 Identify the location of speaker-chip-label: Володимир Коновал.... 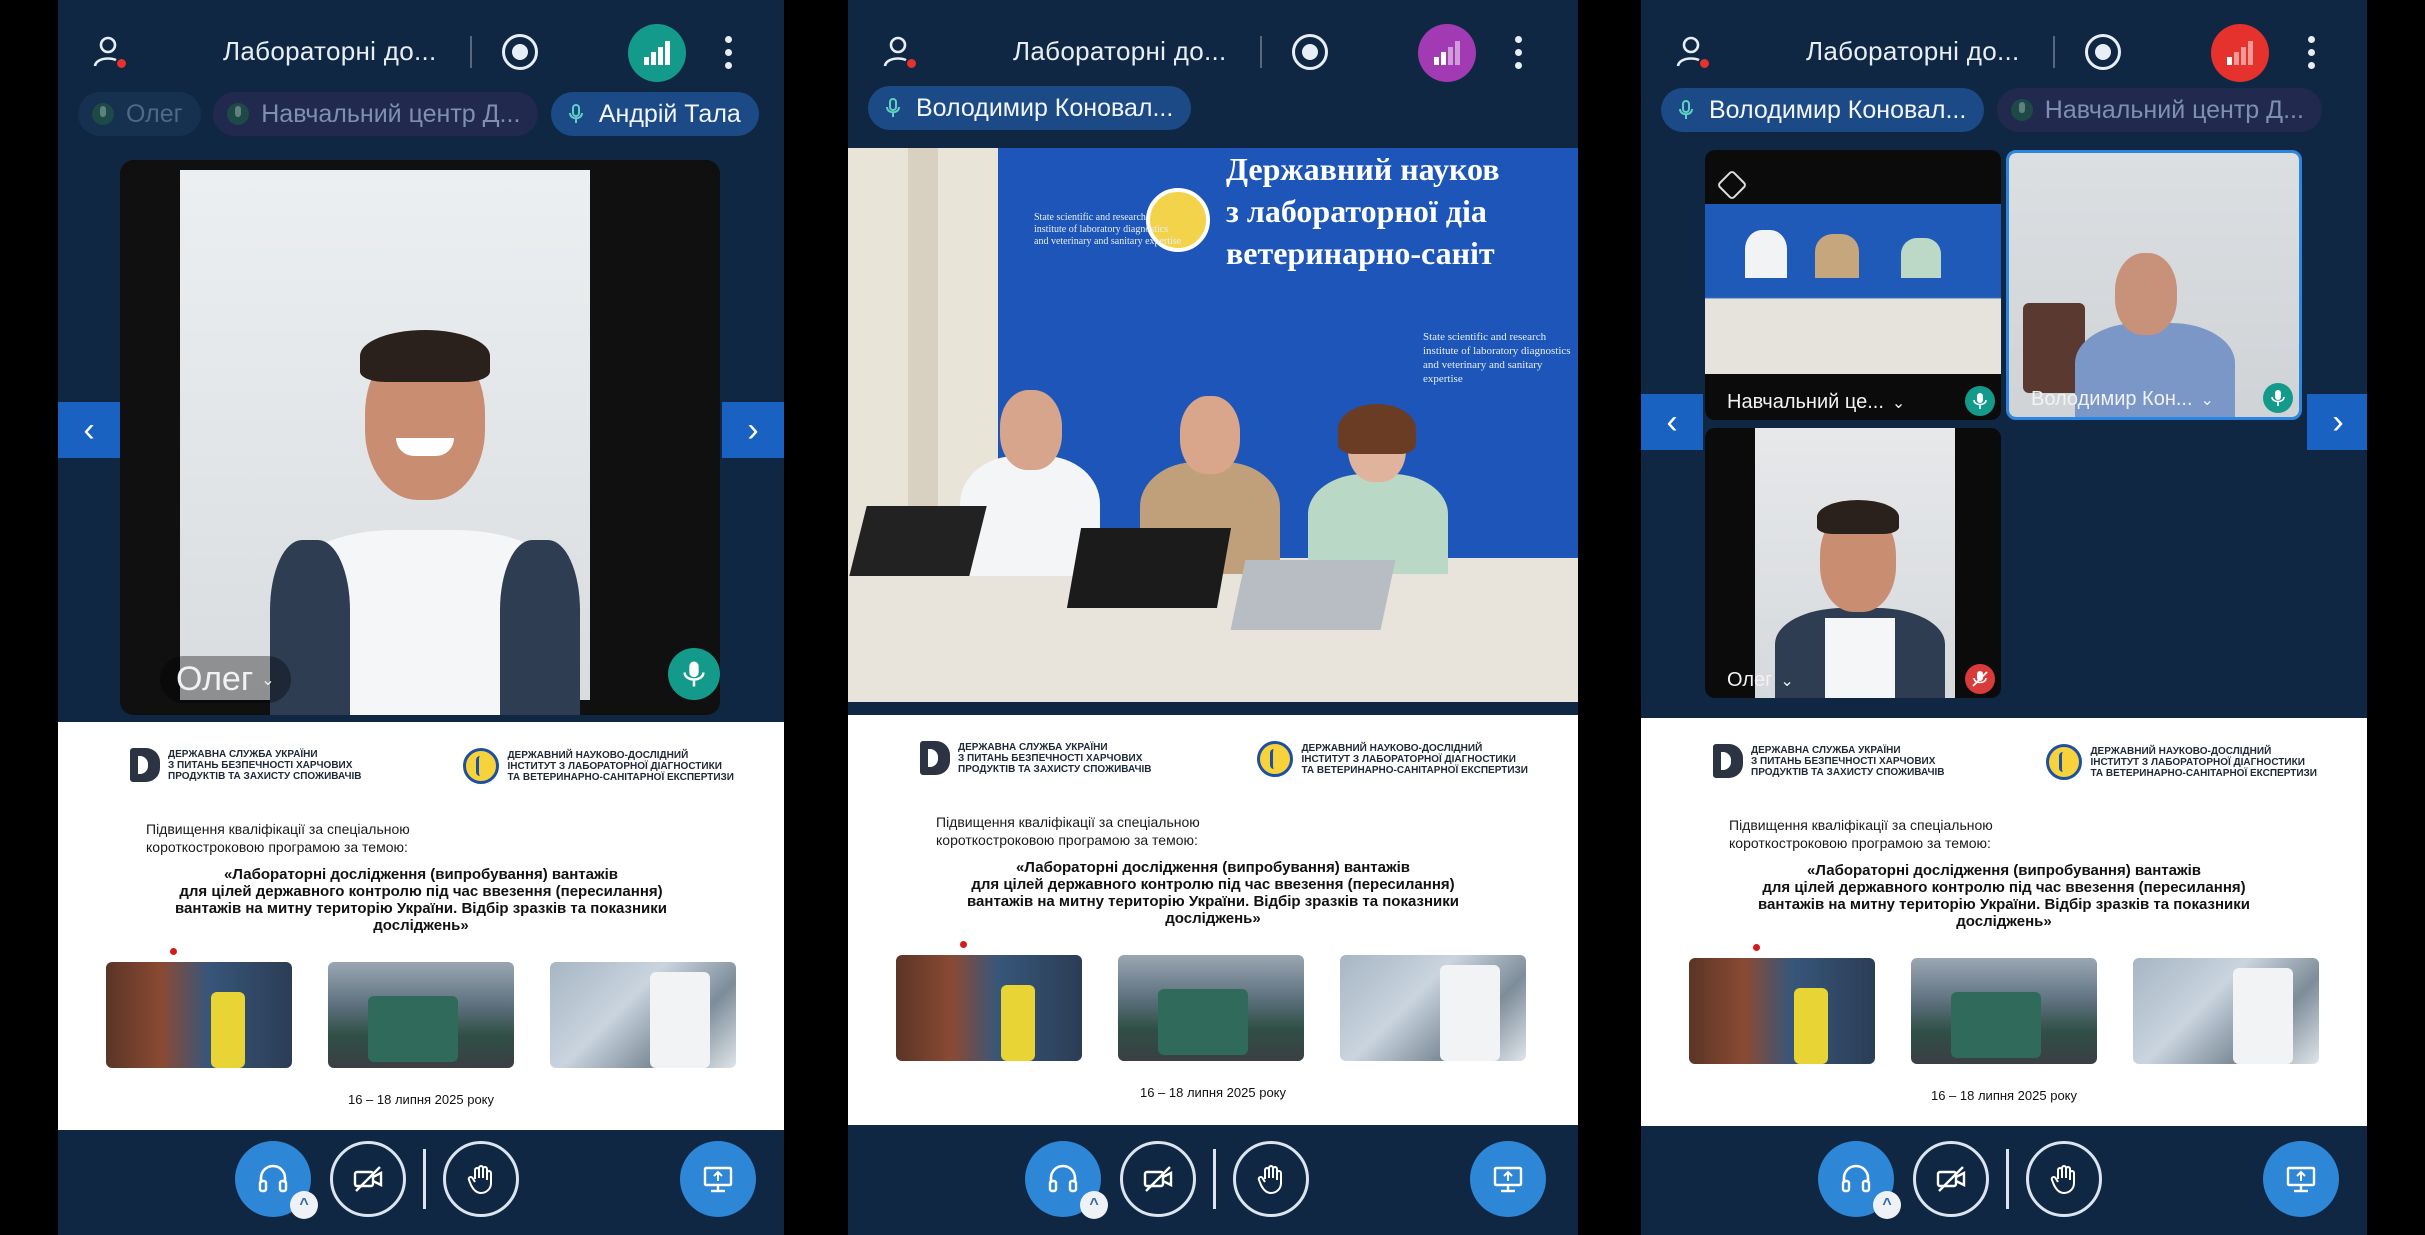
(1838, 109).